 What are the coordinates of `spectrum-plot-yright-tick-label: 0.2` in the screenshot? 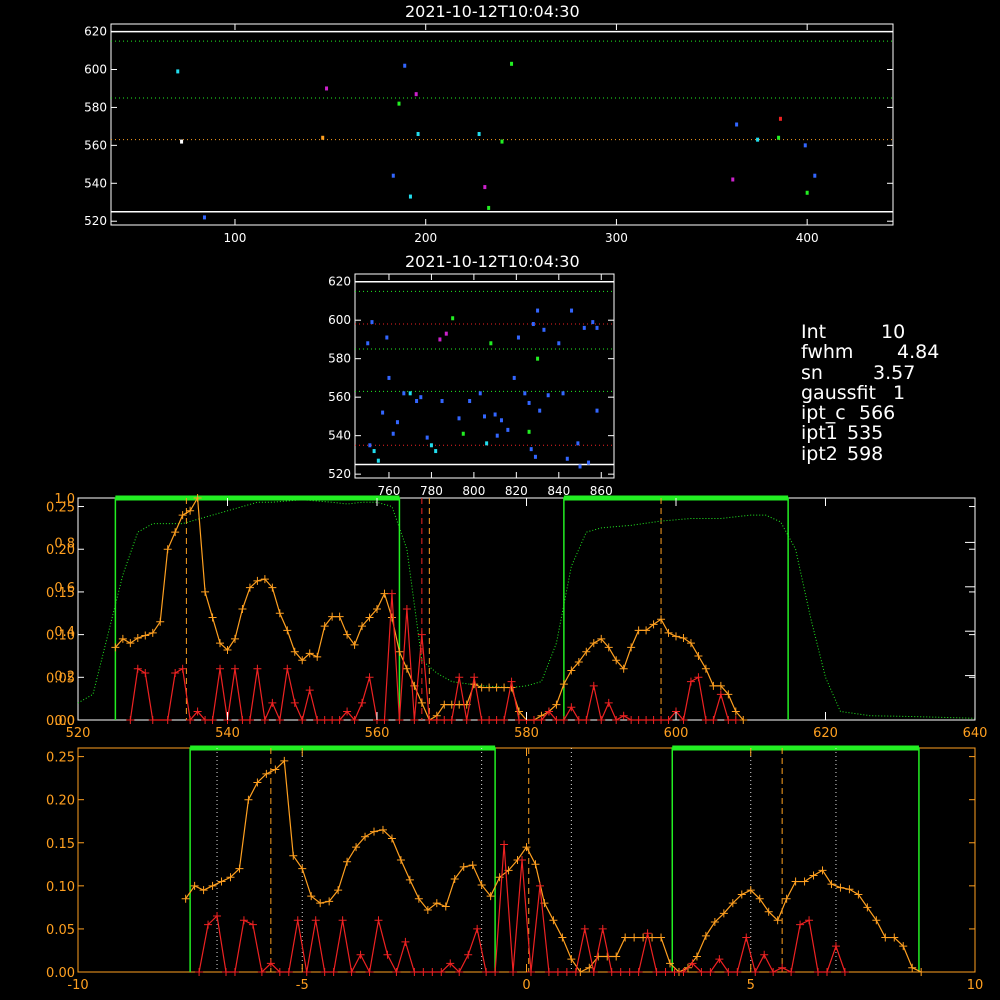 It's located at (64, 677).